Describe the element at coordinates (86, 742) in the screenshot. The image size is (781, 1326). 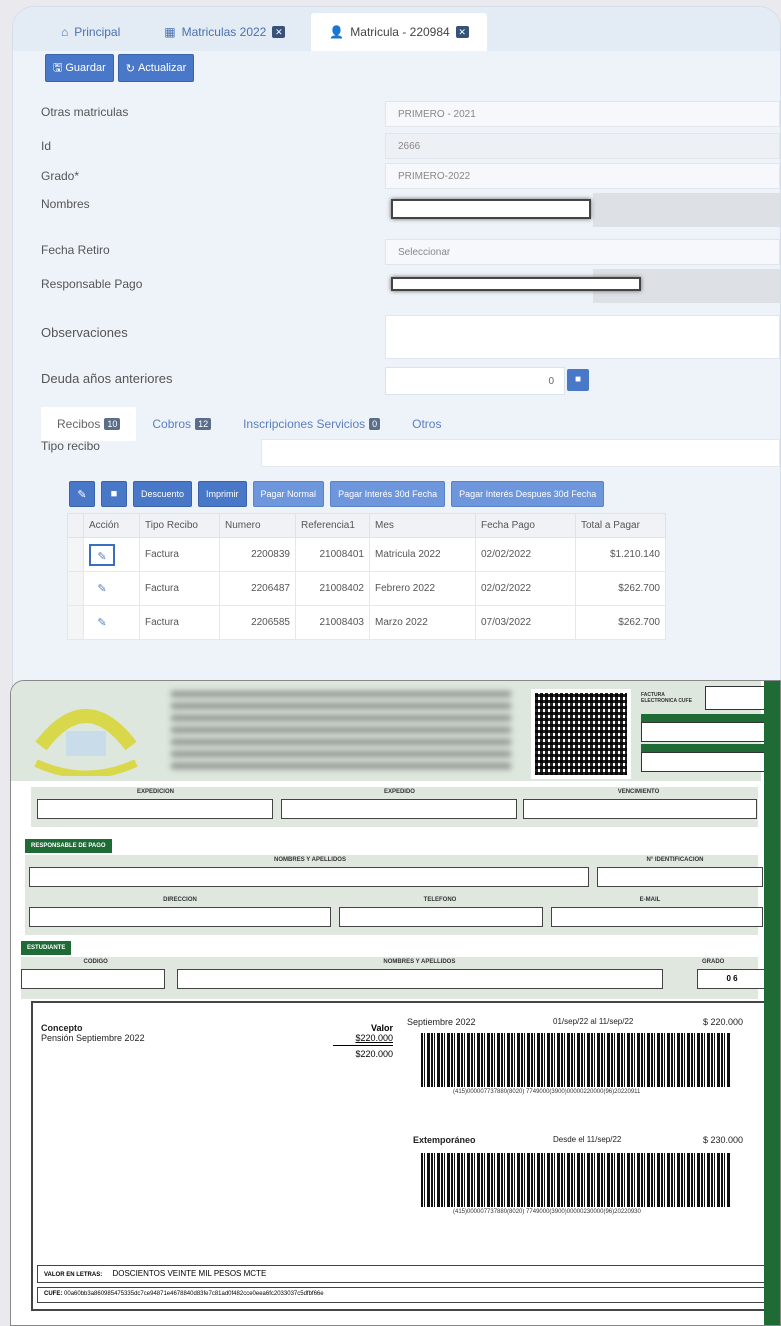
I see `school-logo` at that location.